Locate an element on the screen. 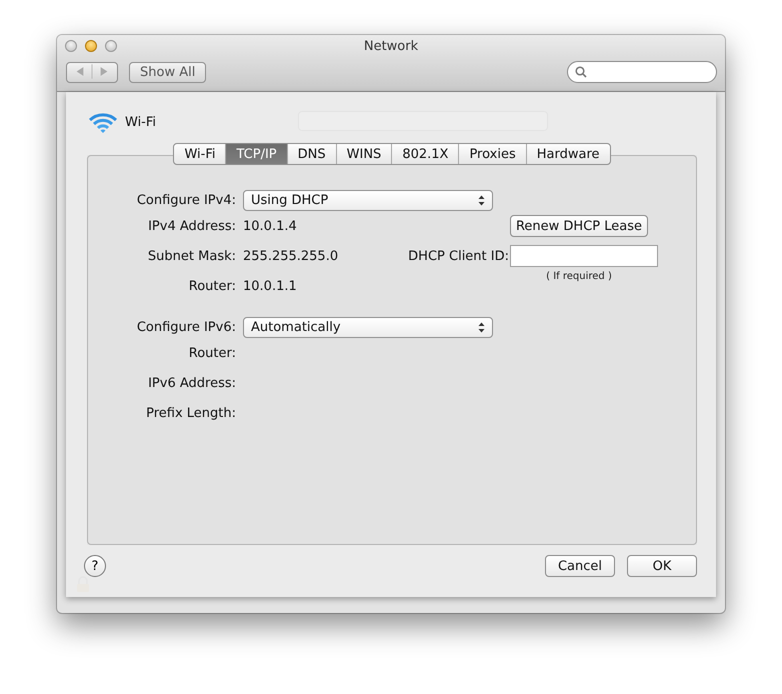 Image resolution: width=782 pixels, height=694 pixels. help-button: ? is located at coordinates (95, 566).